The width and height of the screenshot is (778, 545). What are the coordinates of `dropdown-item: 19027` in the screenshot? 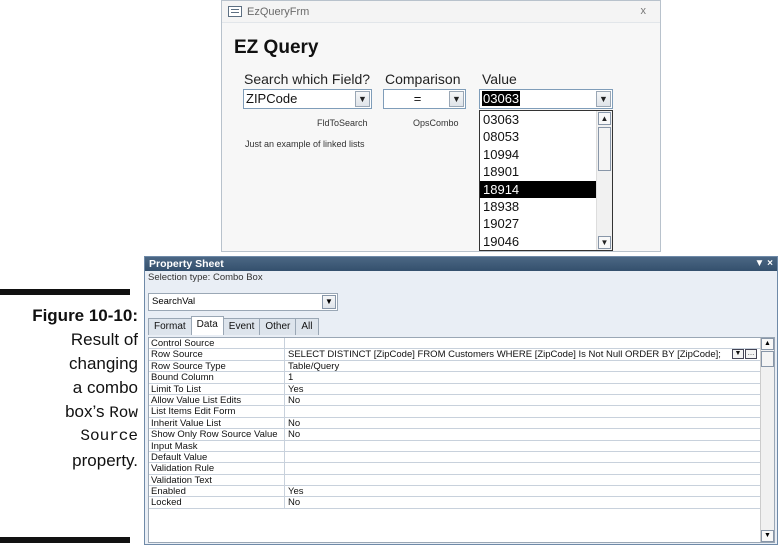 It's located at (538, 223).